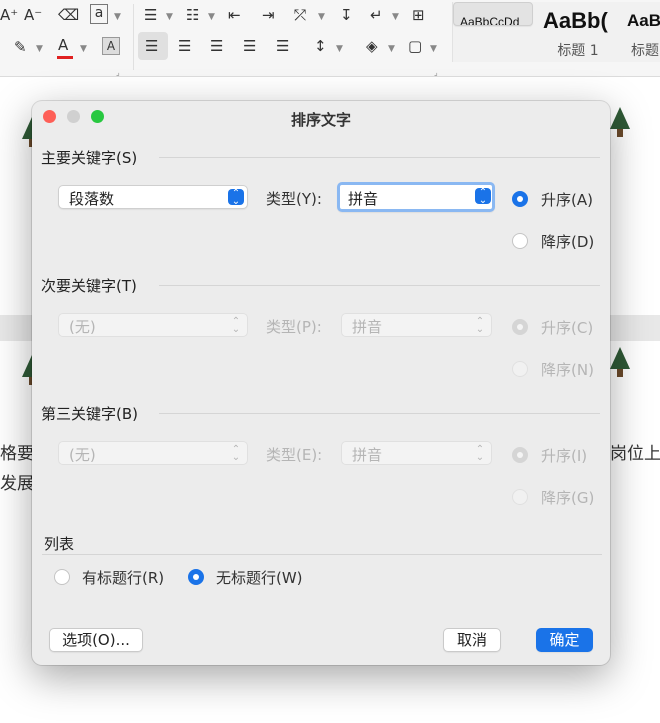  What do you see at coordinates (567, 327) in the screenshot?
I see `secondary-ascending-label: 升序(C)` at bounding box center [567, 327].